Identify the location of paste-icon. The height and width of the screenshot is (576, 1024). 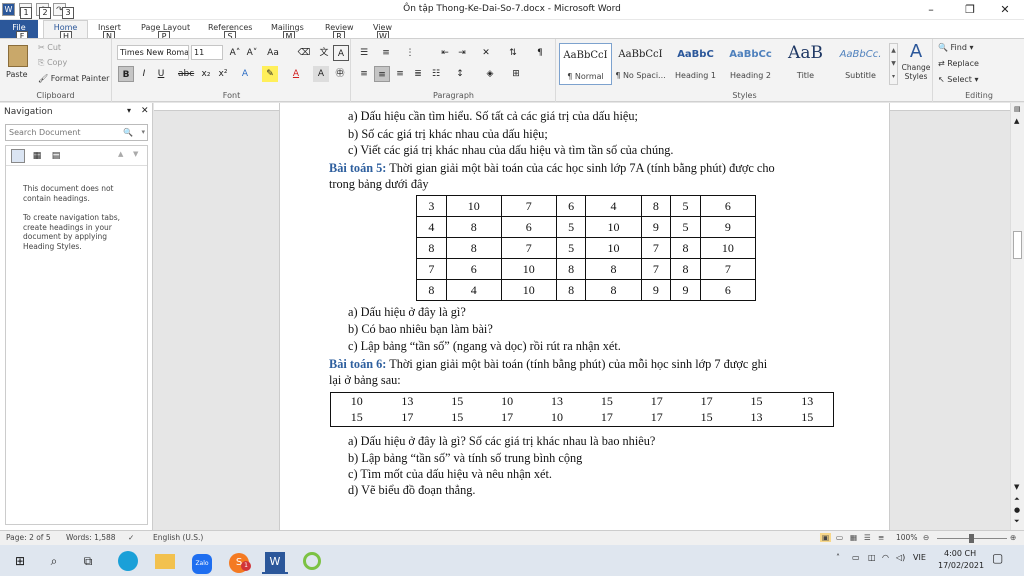
(18, 56).